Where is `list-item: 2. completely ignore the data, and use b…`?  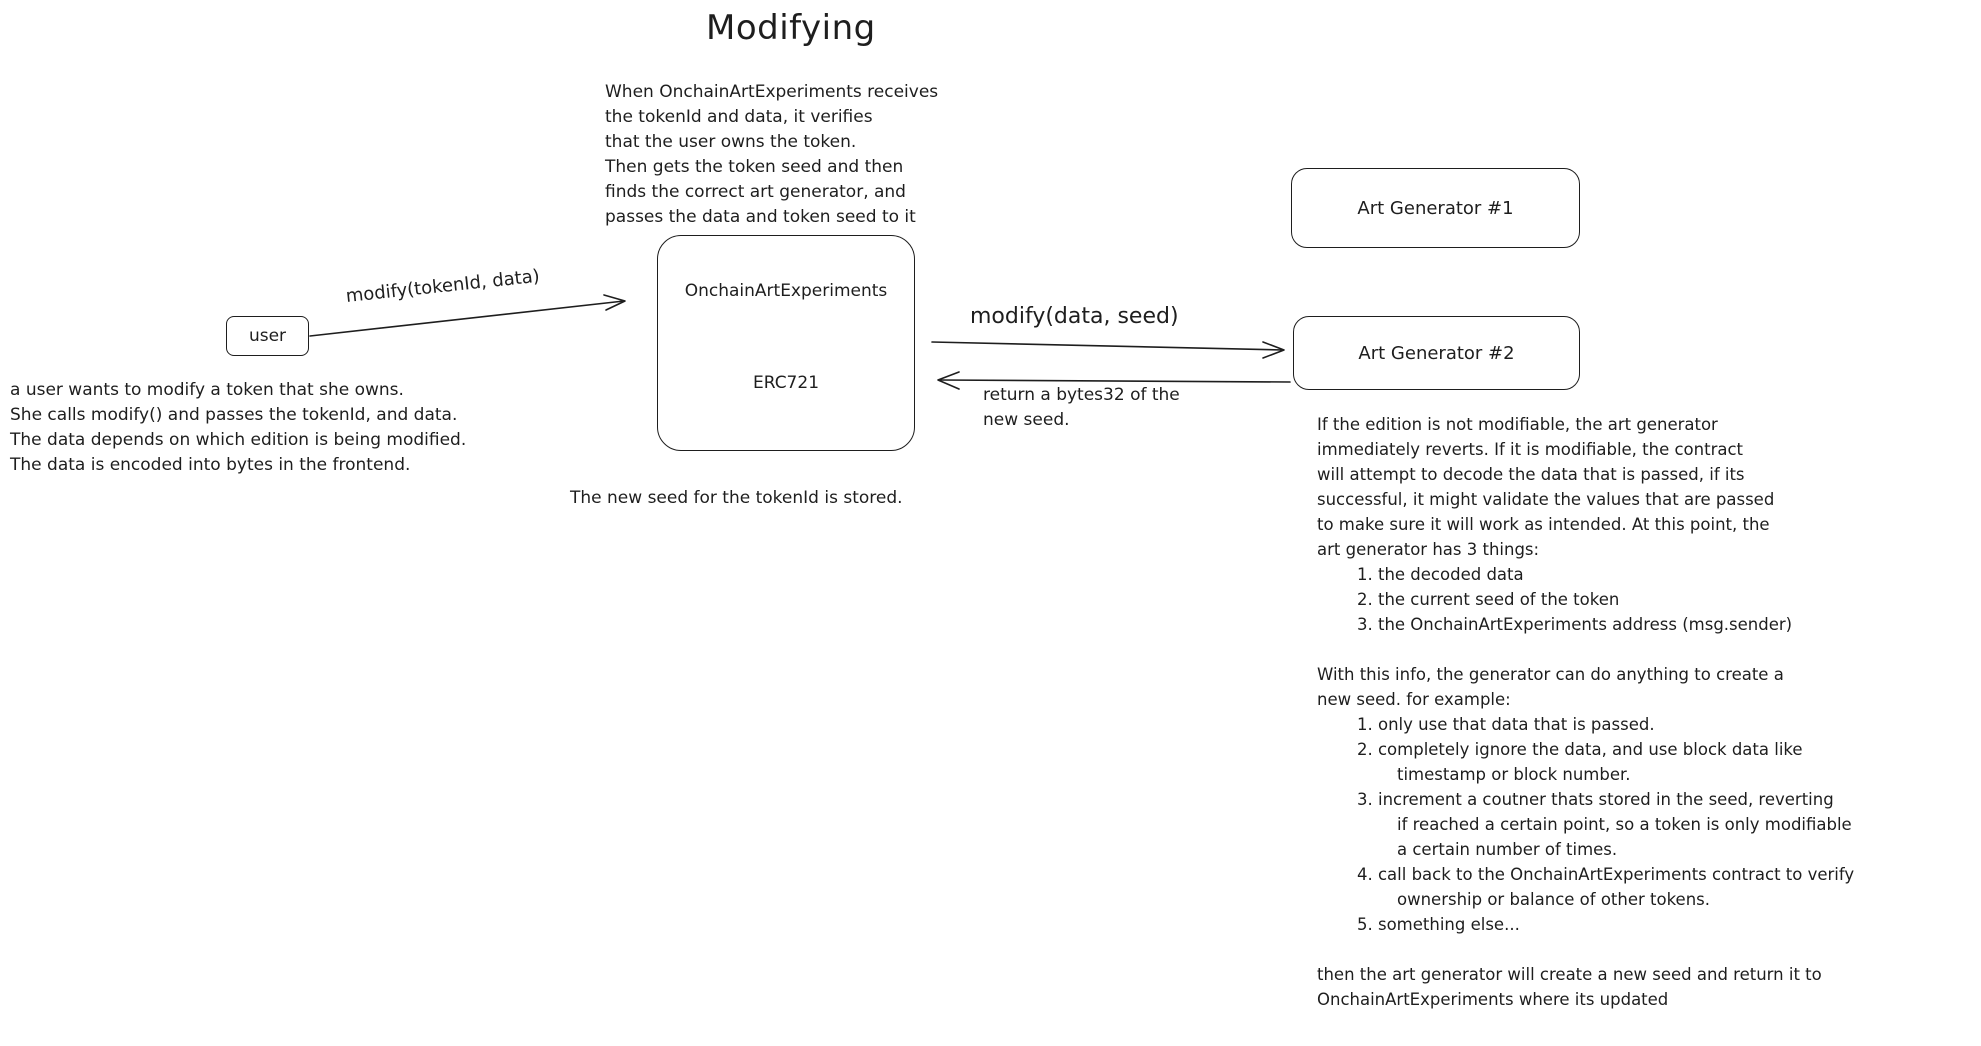 list-item: 2. completely ignore the data, and use b… is located at coordinates (1580, 749).